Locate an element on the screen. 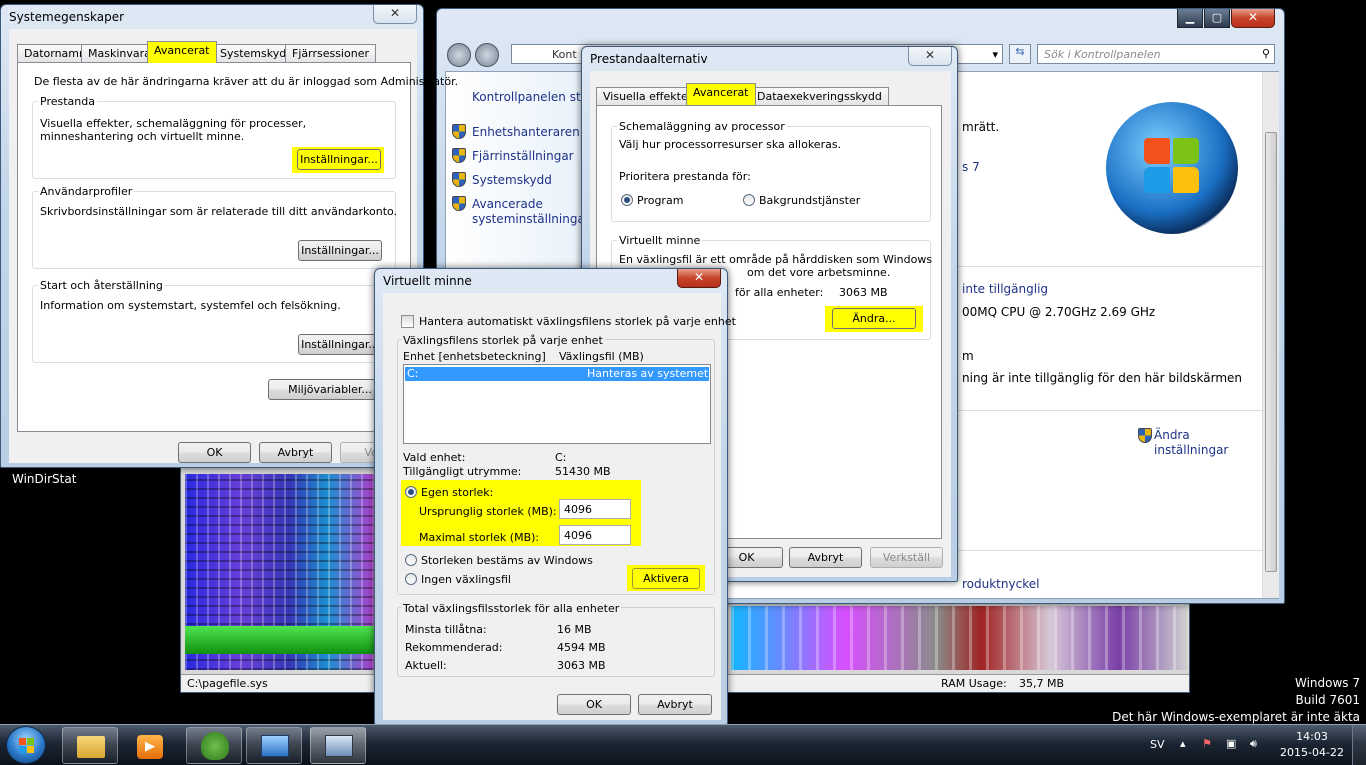 This screenshot has height=765, width=1366. tab-dep: Dataexekveringsskydd is located at coordinates (819, 96).